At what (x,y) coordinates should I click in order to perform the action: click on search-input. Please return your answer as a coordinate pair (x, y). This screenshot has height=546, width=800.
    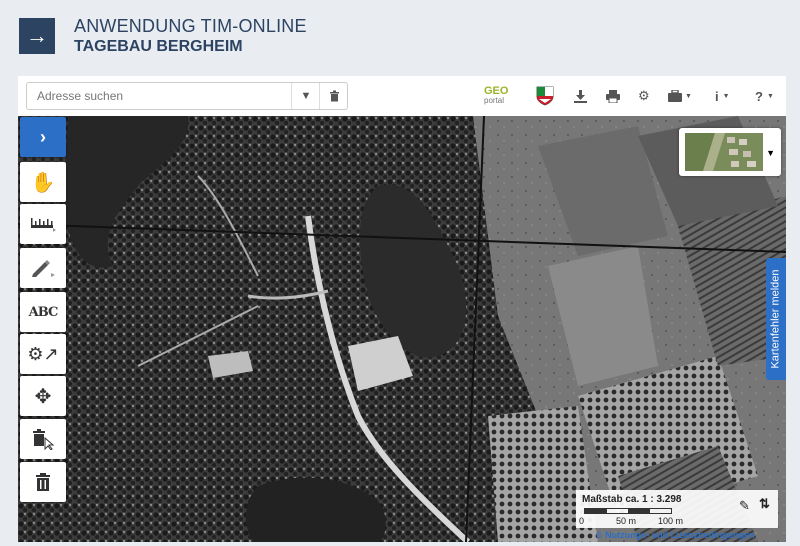
    Looking at the image, I should click on (162, 96).